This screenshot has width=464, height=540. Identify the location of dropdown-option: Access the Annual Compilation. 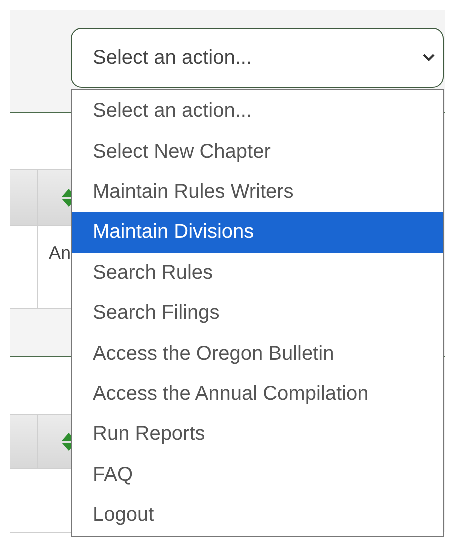
(257, 394).